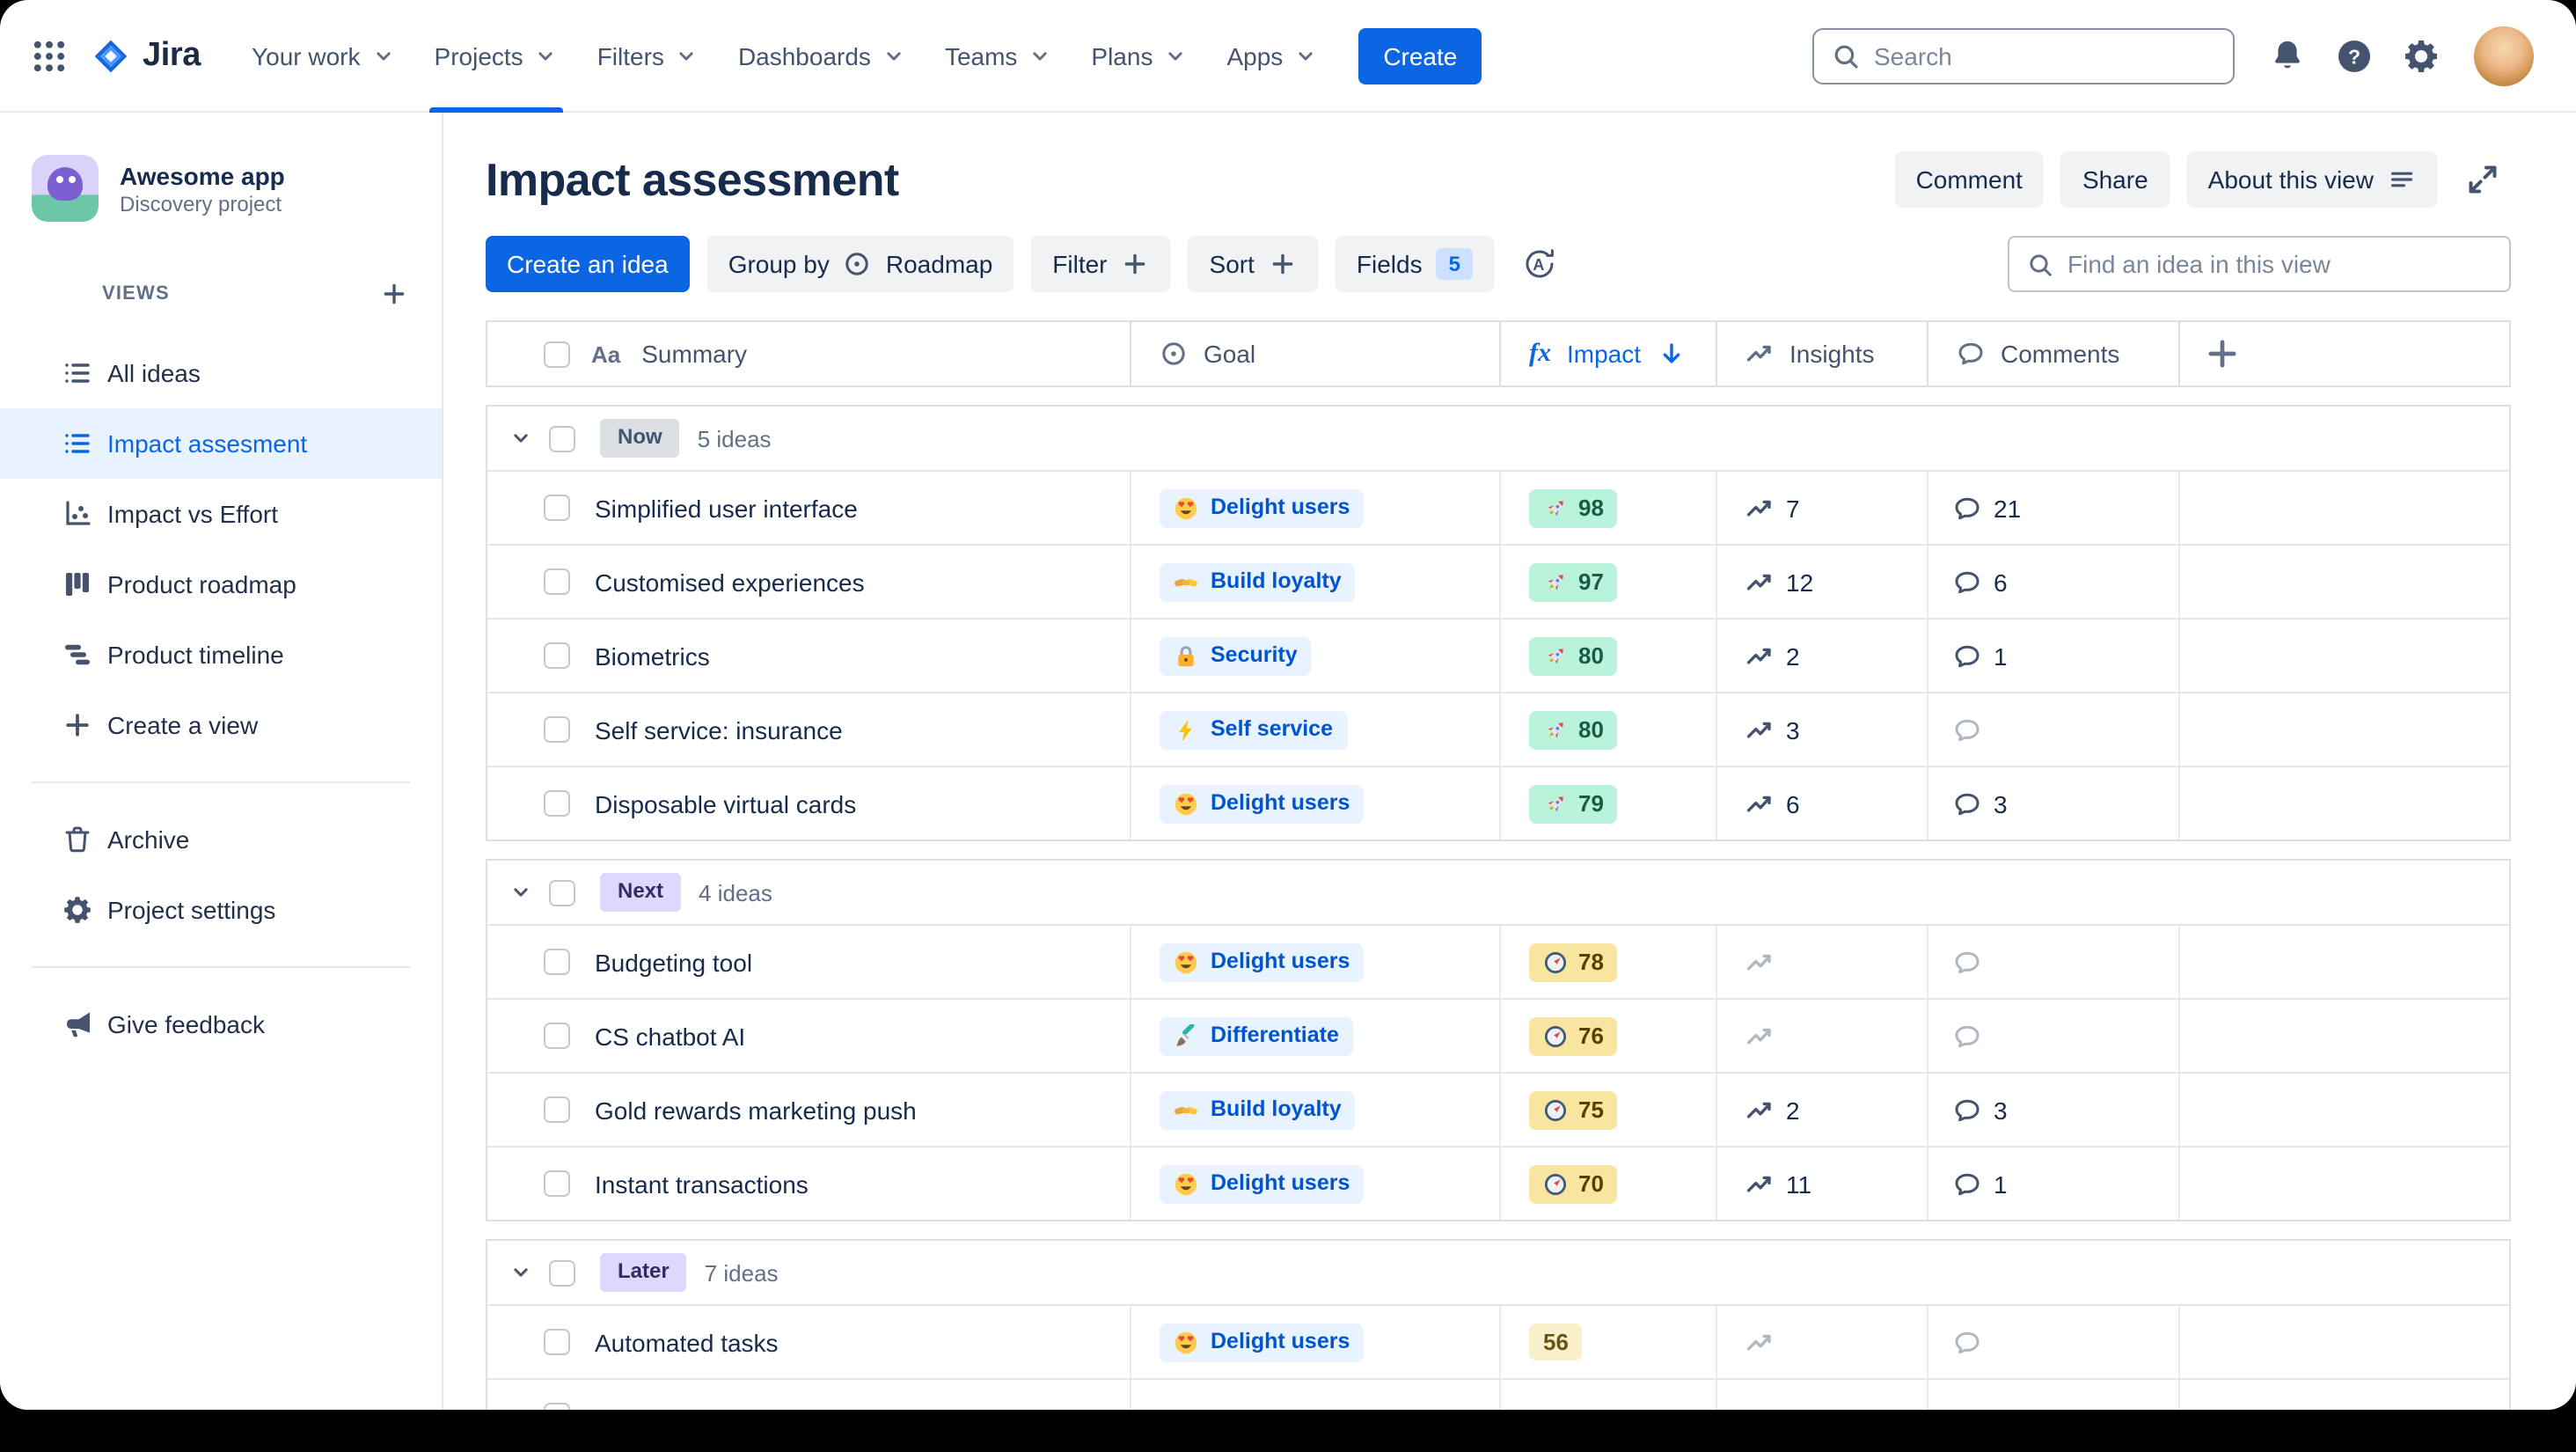  Describe the element at coordinates (1498, 581) in the screenshot. I see `table-row: Customised experiences Build loyalty 97 12 6` at that location.